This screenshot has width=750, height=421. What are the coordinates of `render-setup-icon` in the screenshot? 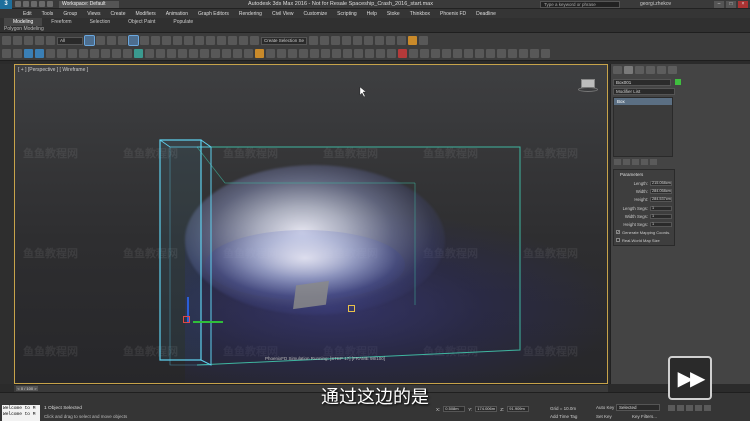 It's located at (390, 40).